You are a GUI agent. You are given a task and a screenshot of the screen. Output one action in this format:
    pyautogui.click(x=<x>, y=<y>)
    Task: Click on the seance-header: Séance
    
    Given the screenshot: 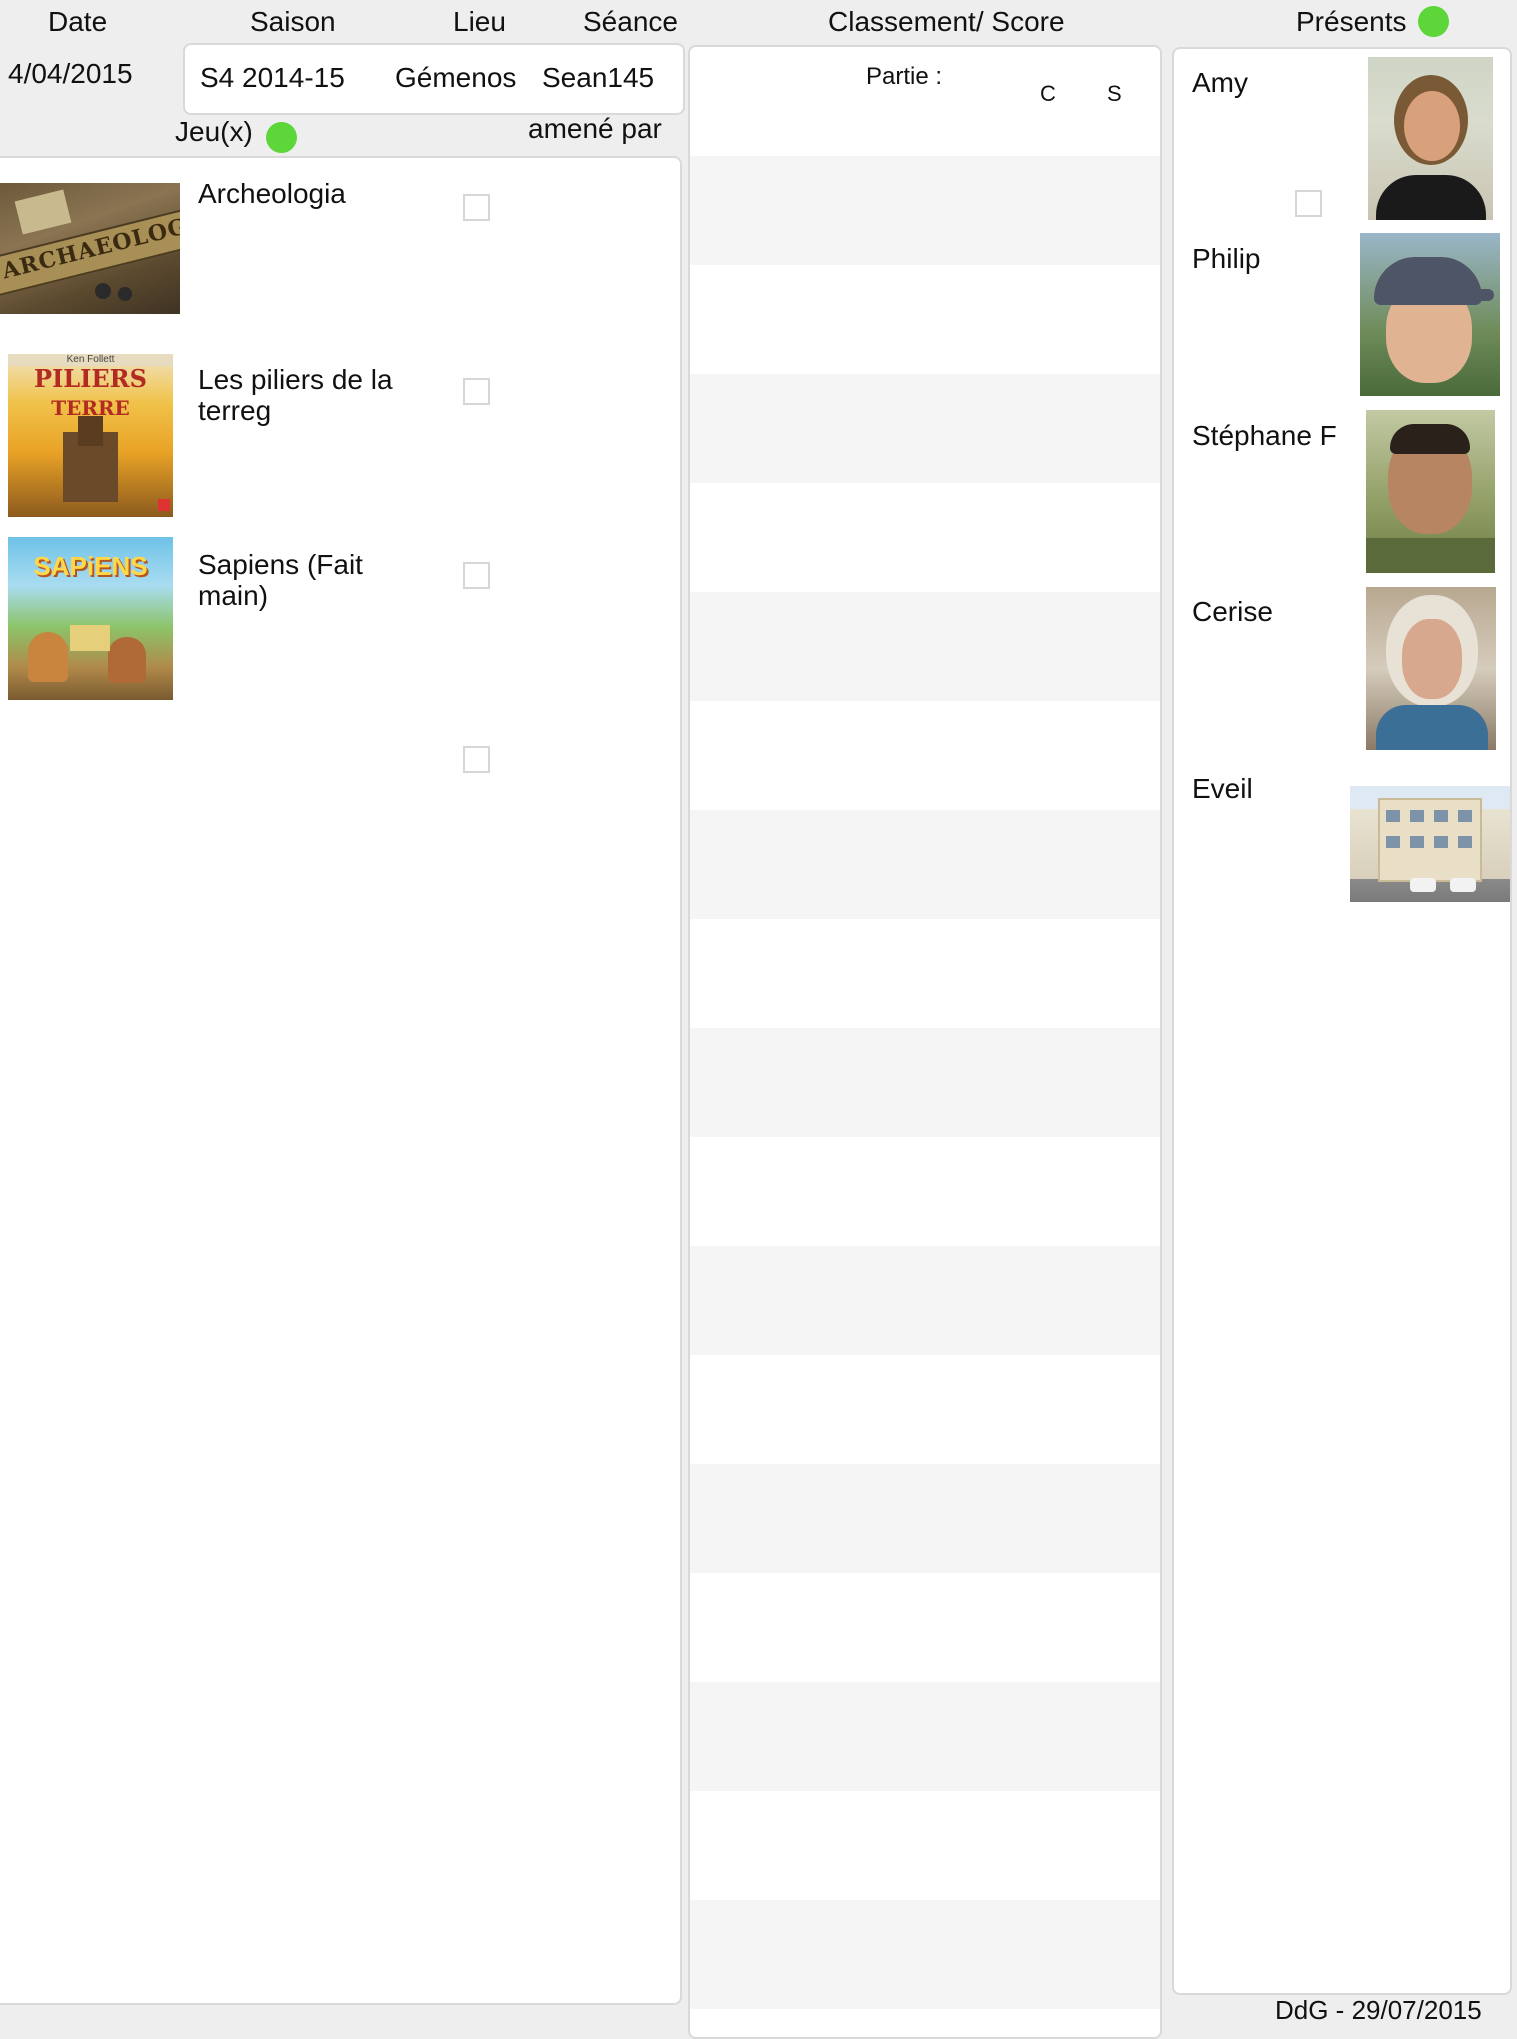 What is the action you would take?
    pyautogui.click(x=630, y=21)
    